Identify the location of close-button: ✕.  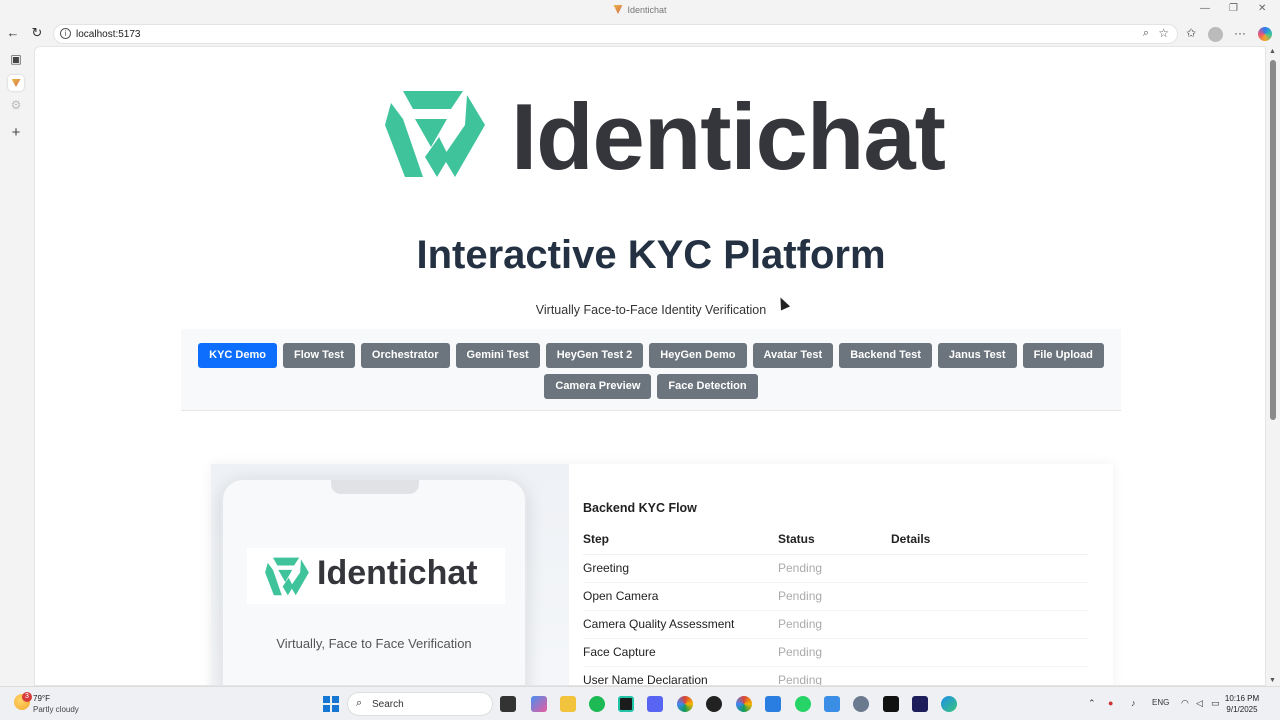
(1262, 8).